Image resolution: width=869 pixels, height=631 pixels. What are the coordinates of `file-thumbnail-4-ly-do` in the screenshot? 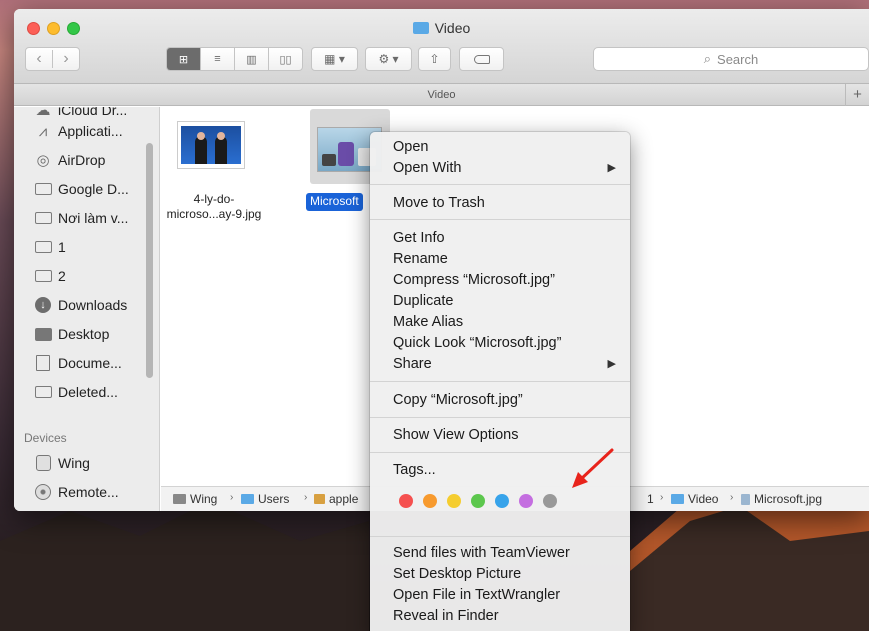 It's located at (211, 145).